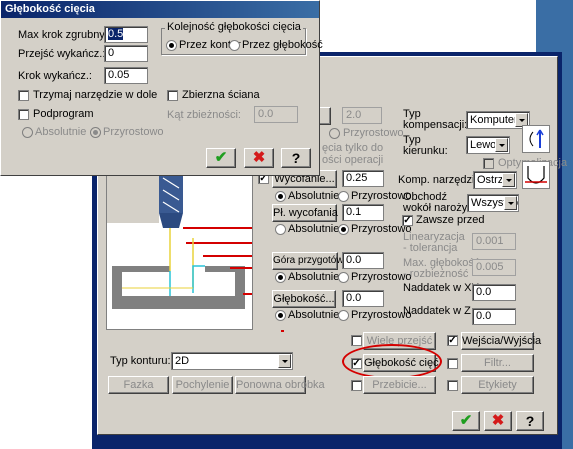 This screenshot has height=449, width=573. Describe the element at coordinates (363, 178) in the screenshot. I see `clearance-value-field: 0.25` at that location.